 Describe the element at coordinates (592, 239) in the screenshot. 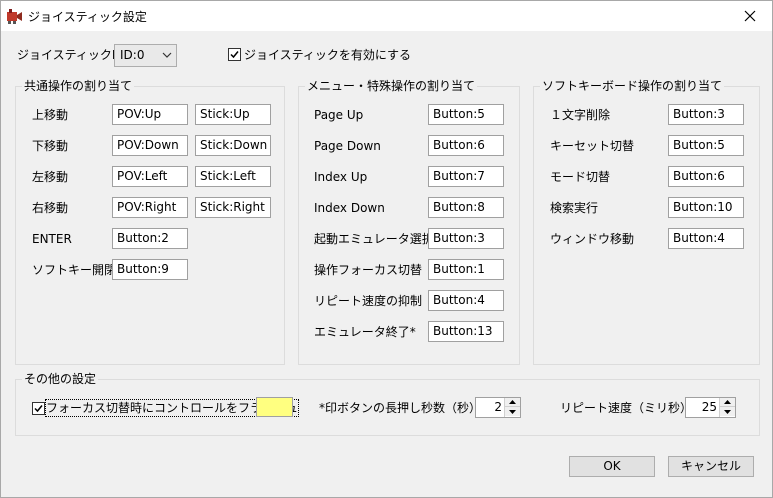

I see `label-window-move: ウィンドウ移動` at that location.